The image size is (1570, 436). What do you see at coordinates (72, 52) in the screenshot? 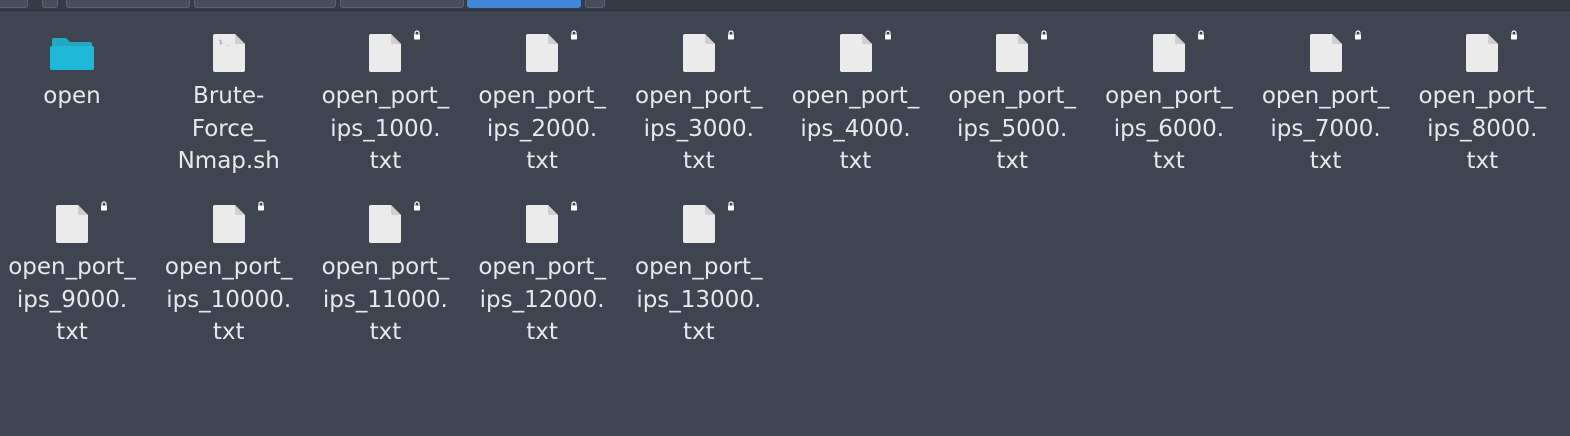
I see `folder-icon` at bounding box center [72, 52].